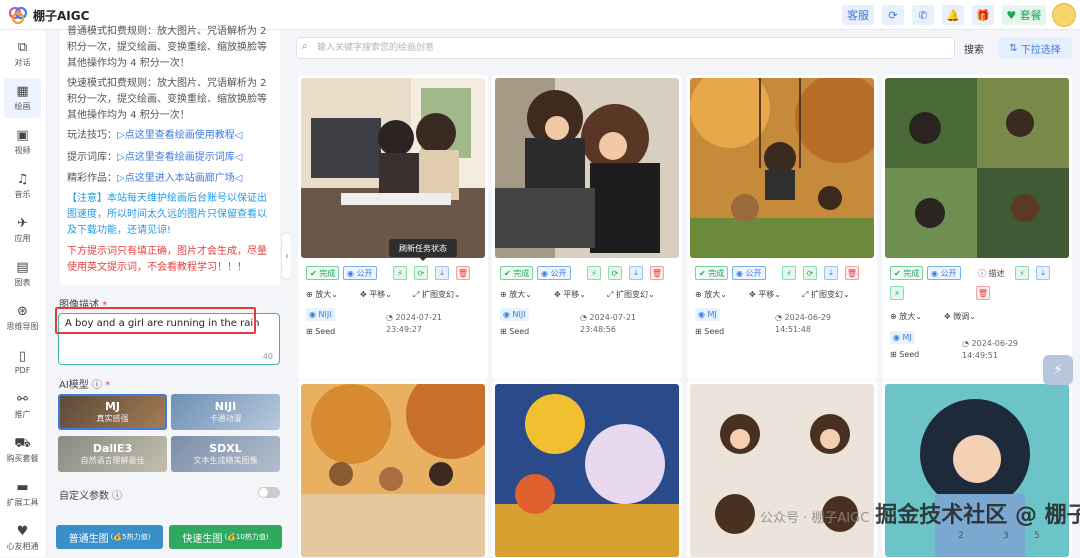  What do you see at coordinates (22, 406) in the screenshot?
I see `nav-item-promote: ⚯ 推广` at bounding box center [22, 406].